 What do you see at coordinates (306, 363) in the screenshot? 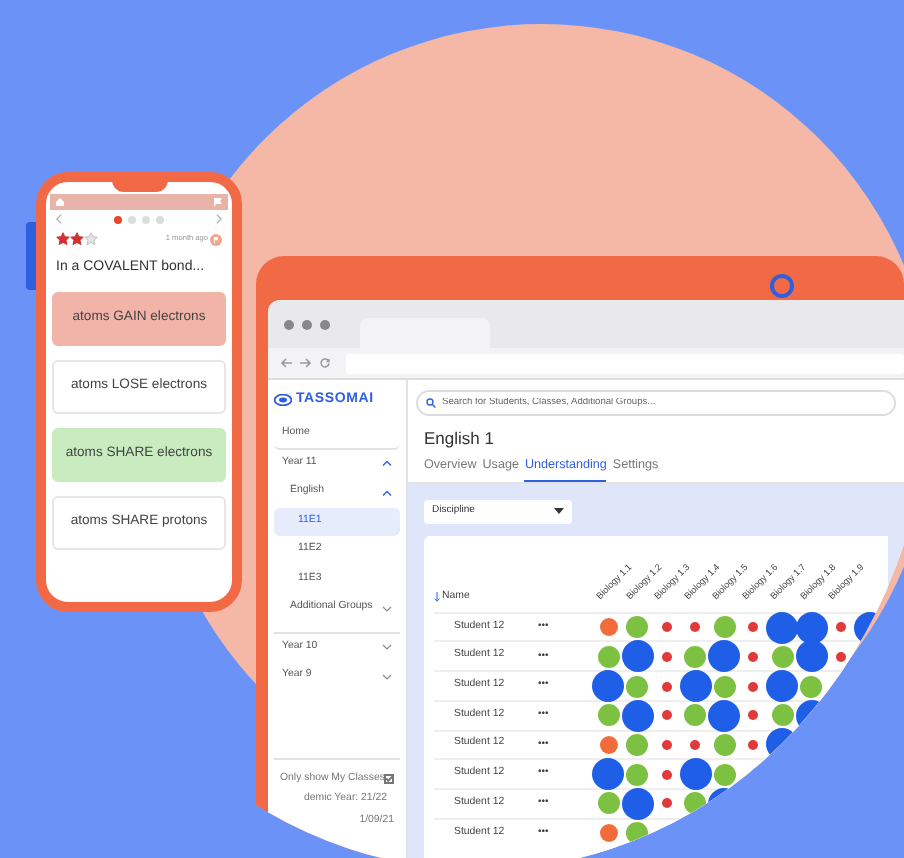
I see `forward-icon` at bounding box center [306, 363].